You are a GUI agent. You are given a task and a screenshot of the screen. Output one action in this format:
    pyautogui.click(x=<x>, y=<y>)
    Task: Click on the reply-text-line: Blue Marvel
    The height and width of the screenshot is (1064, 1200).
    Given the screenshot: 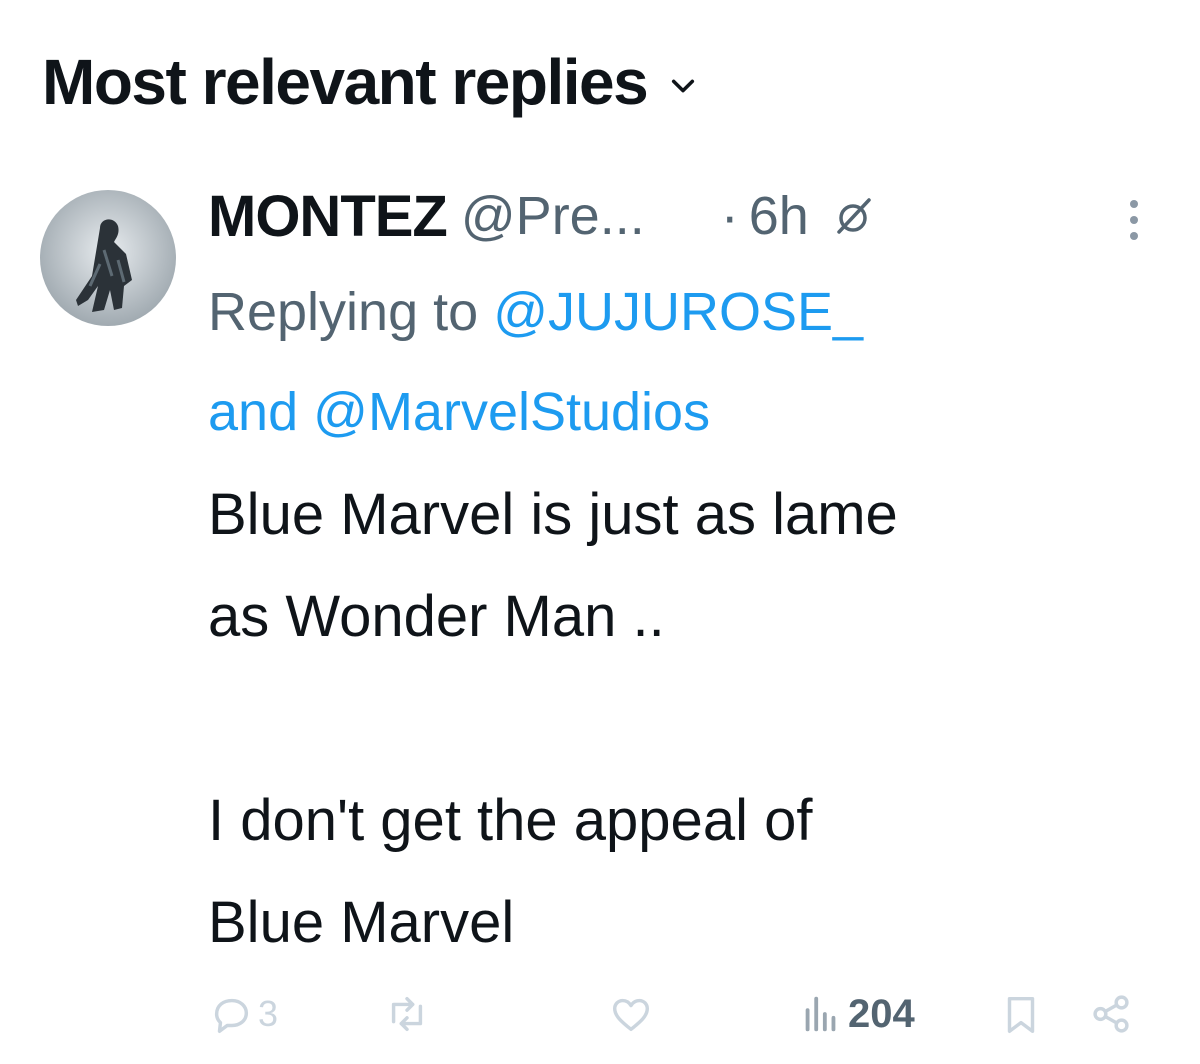 What is the action you would take?
    pyautogui.click(x=361, y=922)
    